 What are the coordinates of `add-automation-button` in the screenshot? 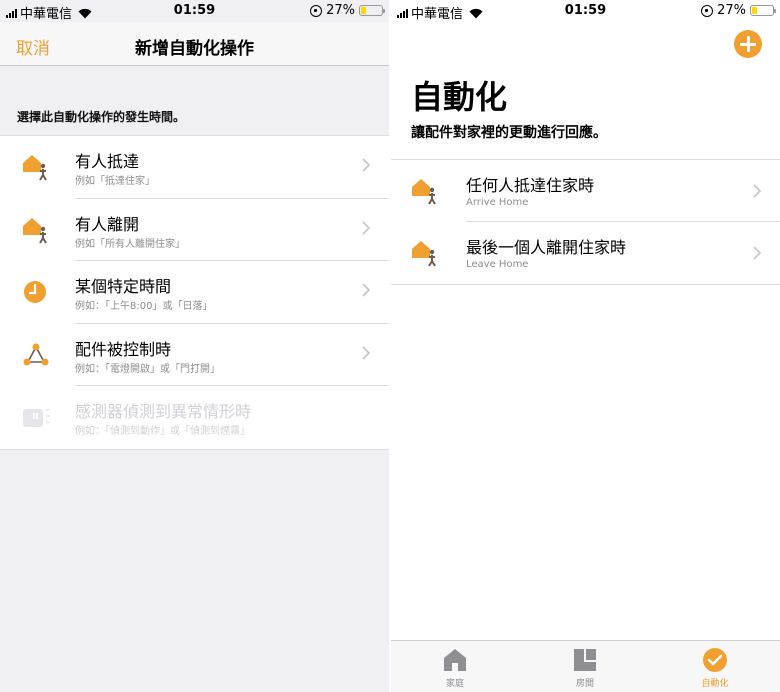 It's located at (748, 44).